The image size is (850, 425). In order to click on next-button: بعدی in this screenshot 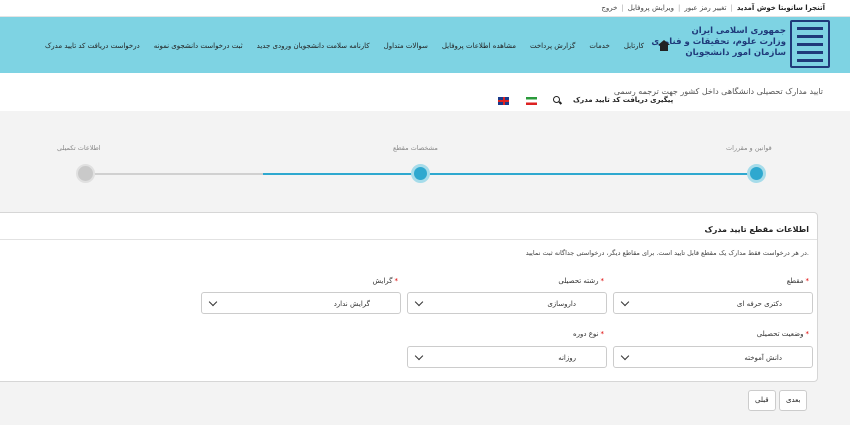, I will do `click(793, 400)`.